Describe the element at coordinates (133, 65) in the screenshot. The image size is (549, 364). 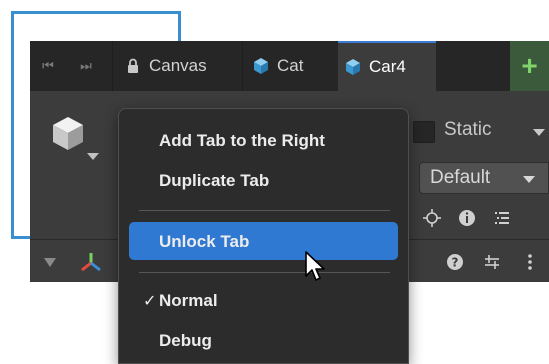
I see `lock-icon` at that location.